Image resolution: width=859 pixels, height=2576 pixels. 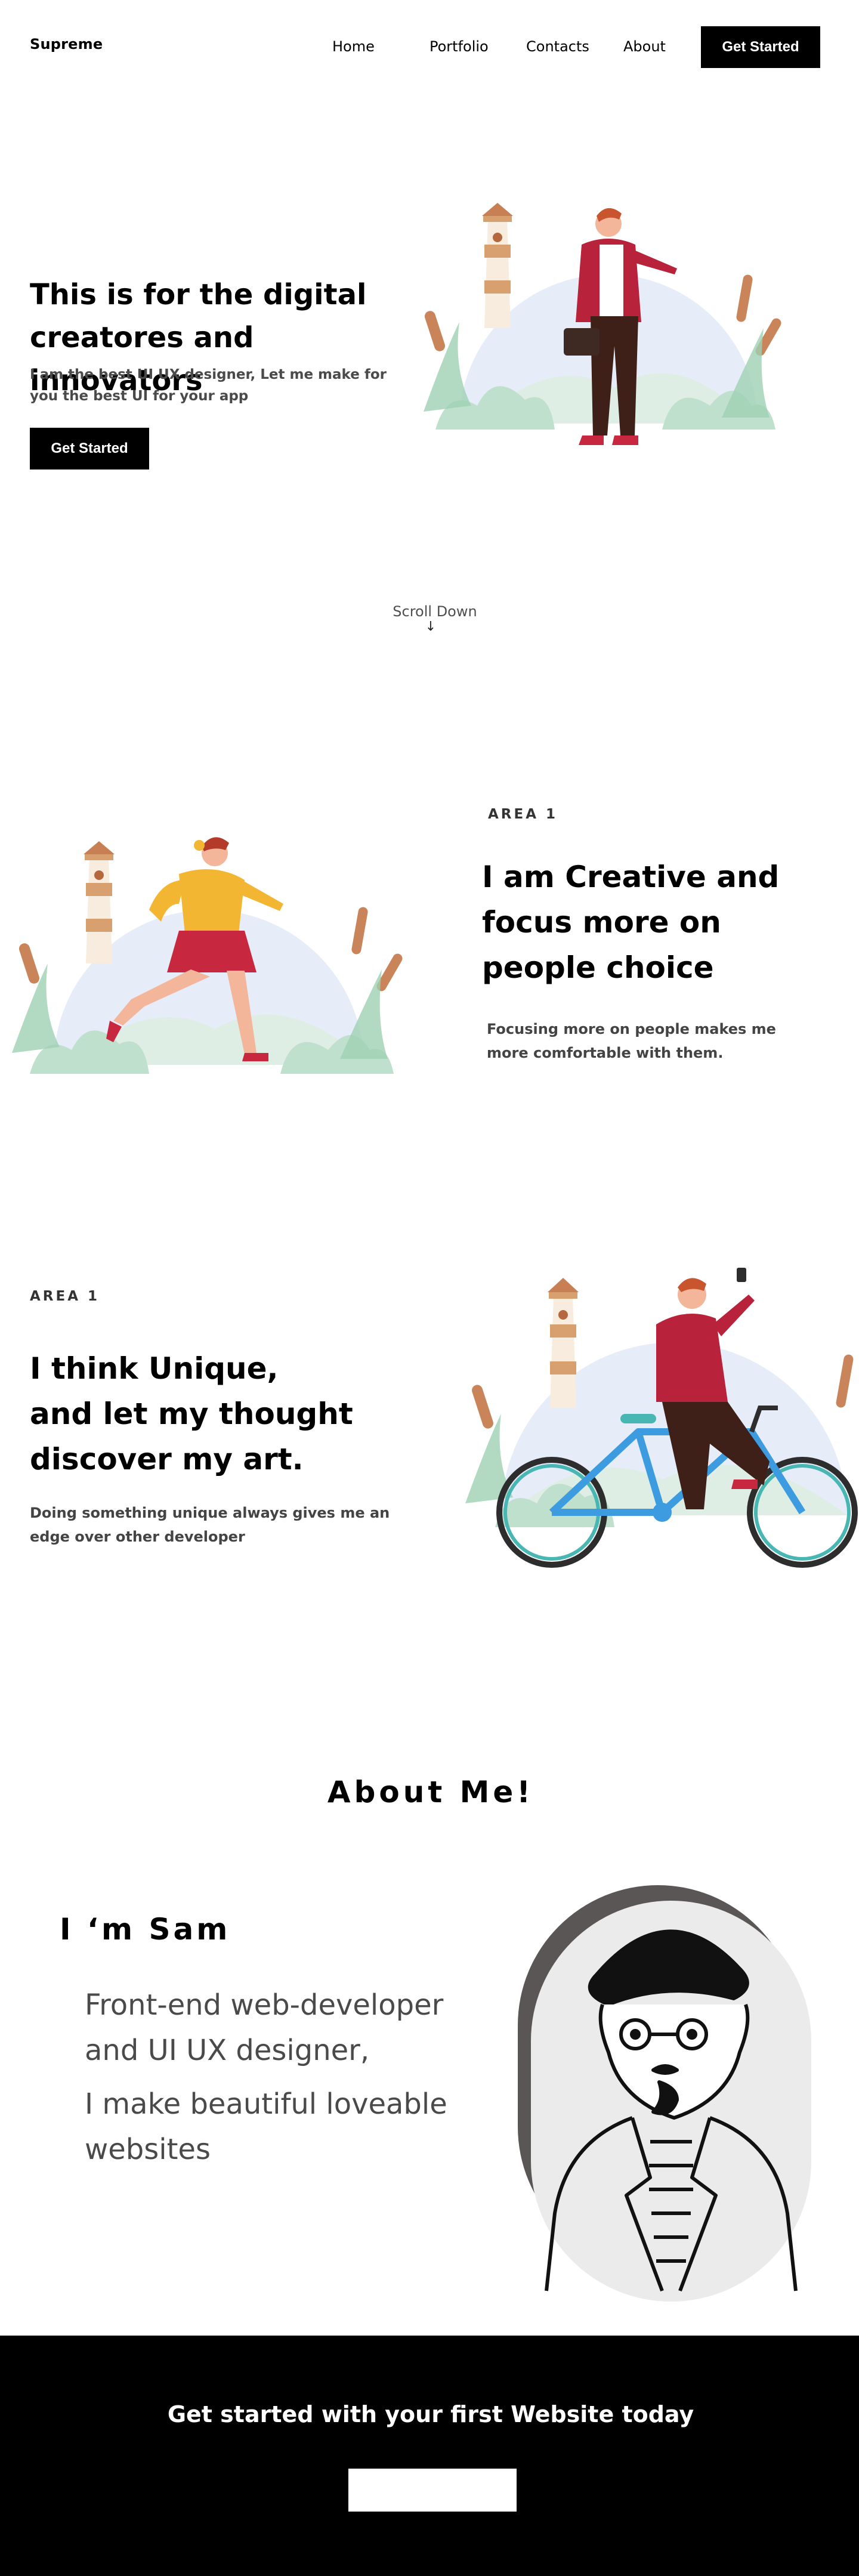 What do you see at coordinates (191, 1414) in the screenshot?
I see `section2-title-line2: and let my thought` at bounding box center [191, 1414].